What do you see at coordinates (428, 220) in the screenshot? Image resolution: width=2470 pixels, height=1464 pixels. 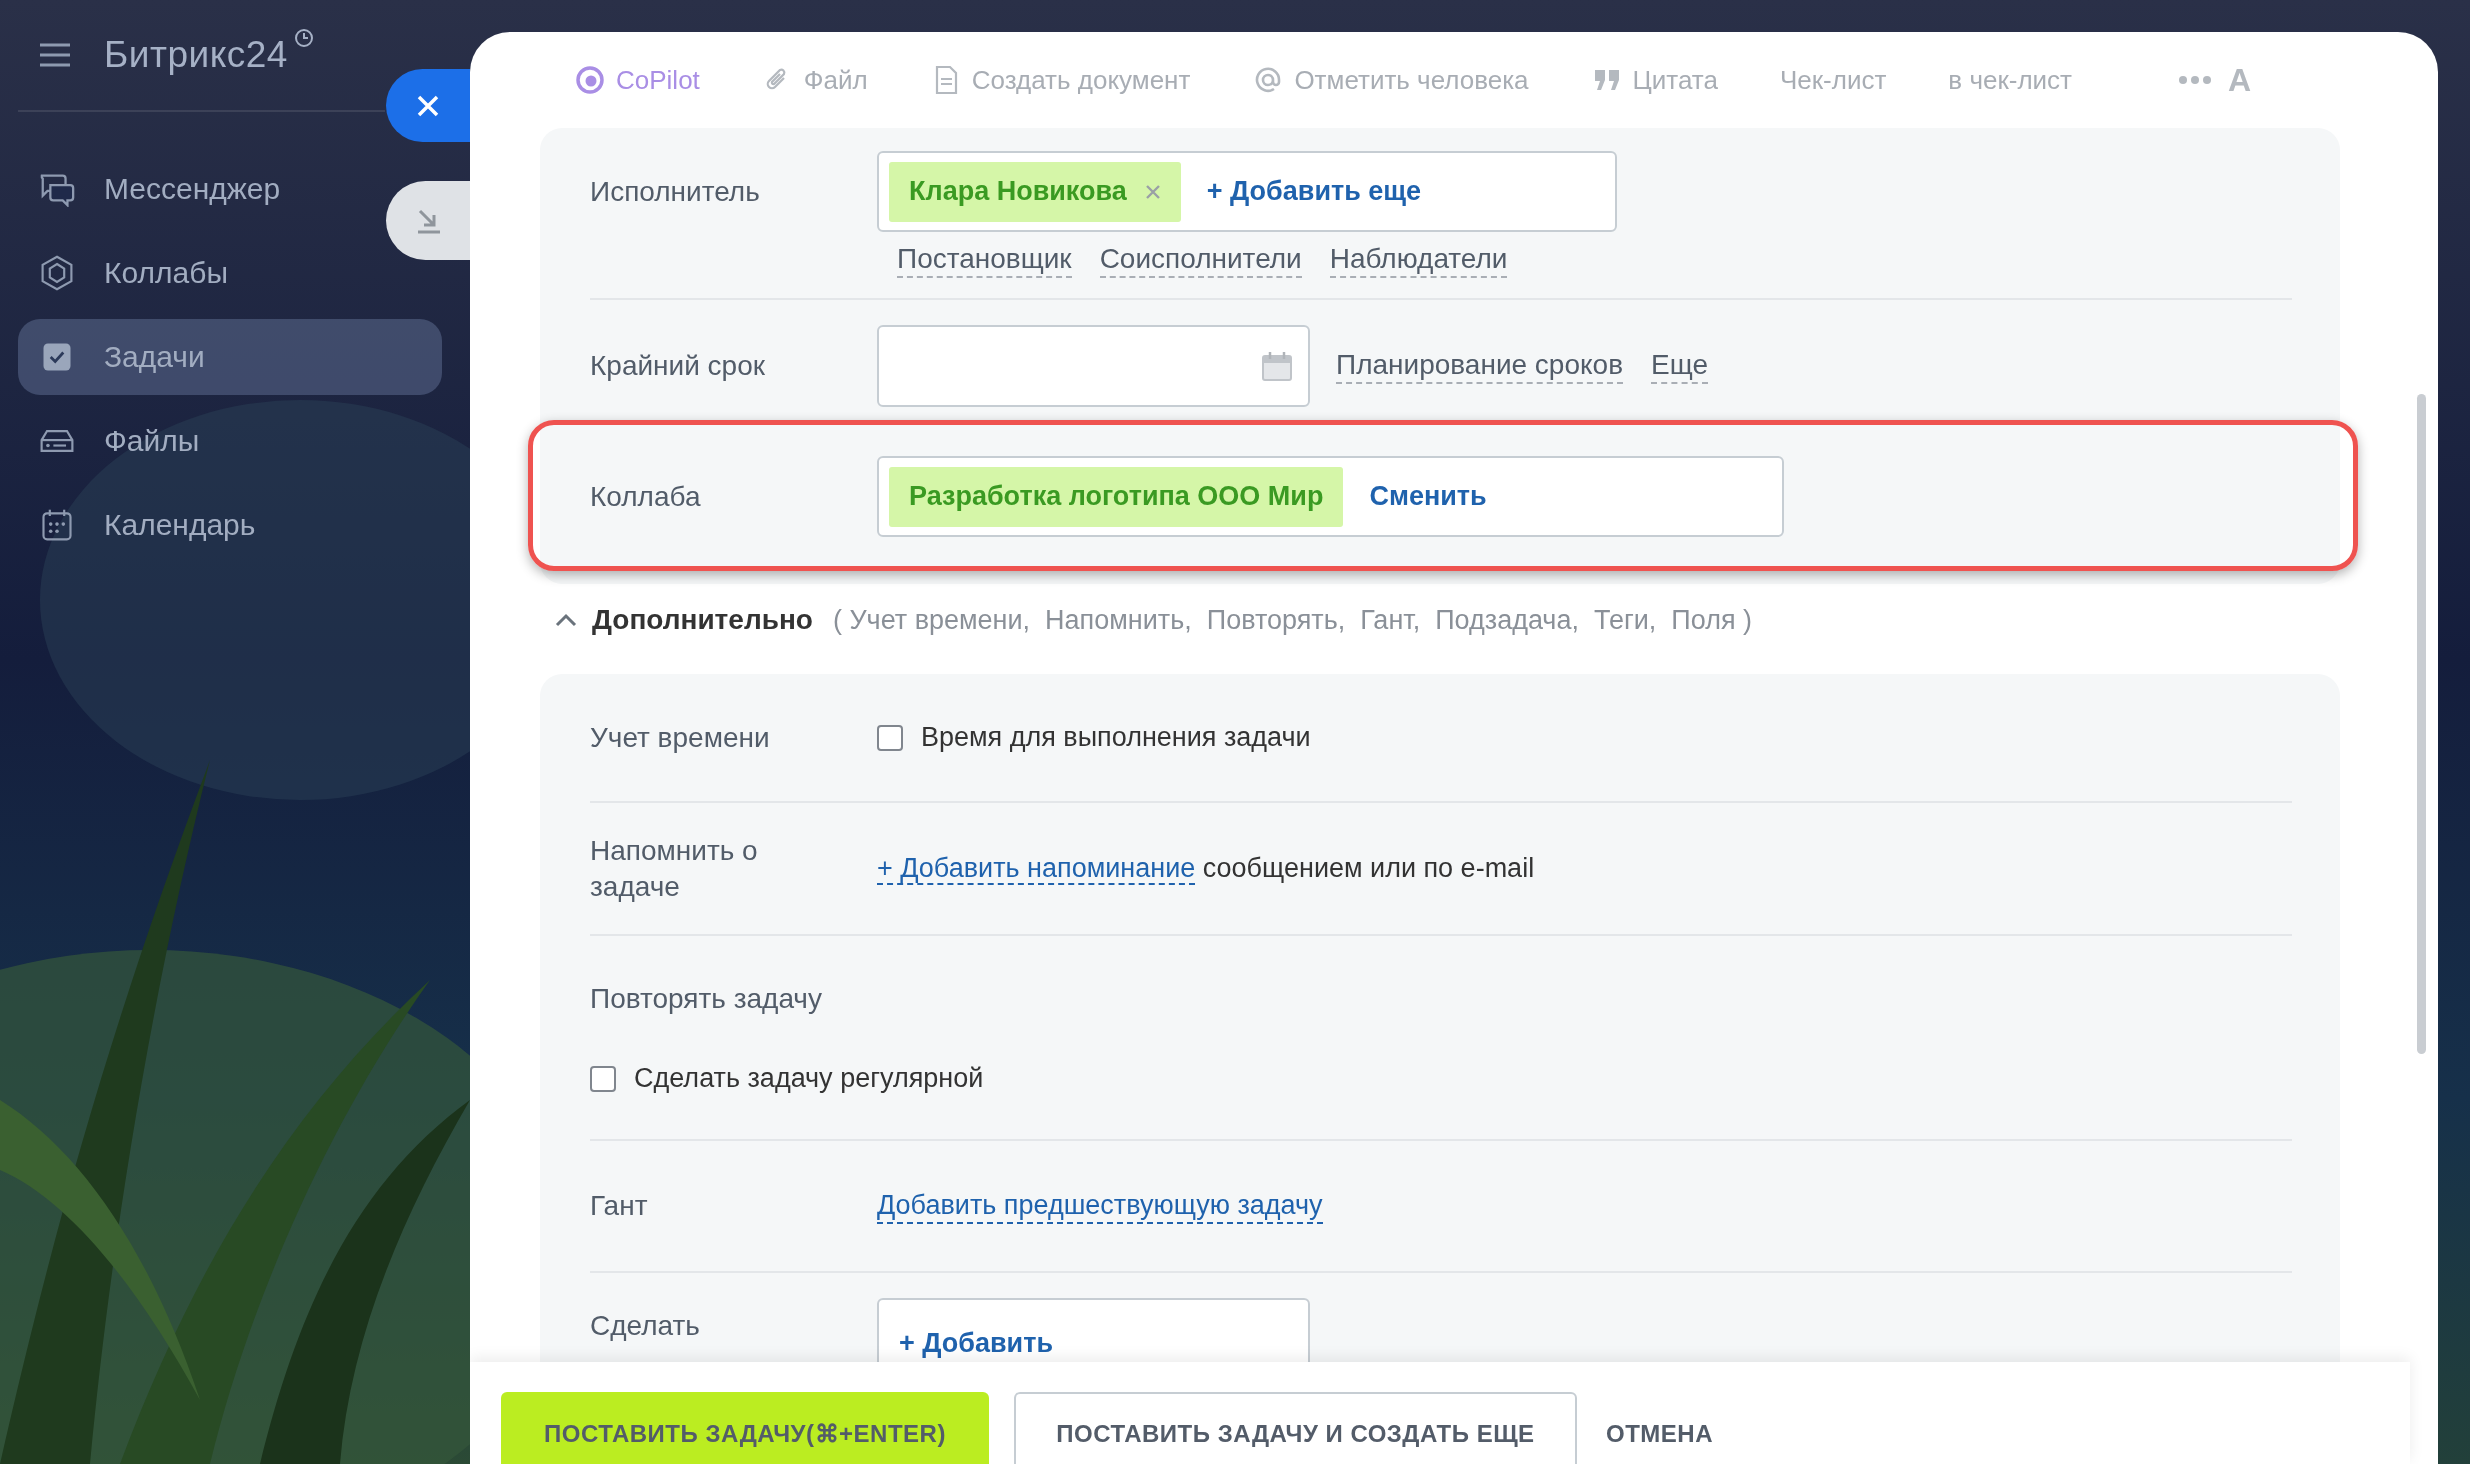 I see `collapse-button` at bounding box center [428, 220].